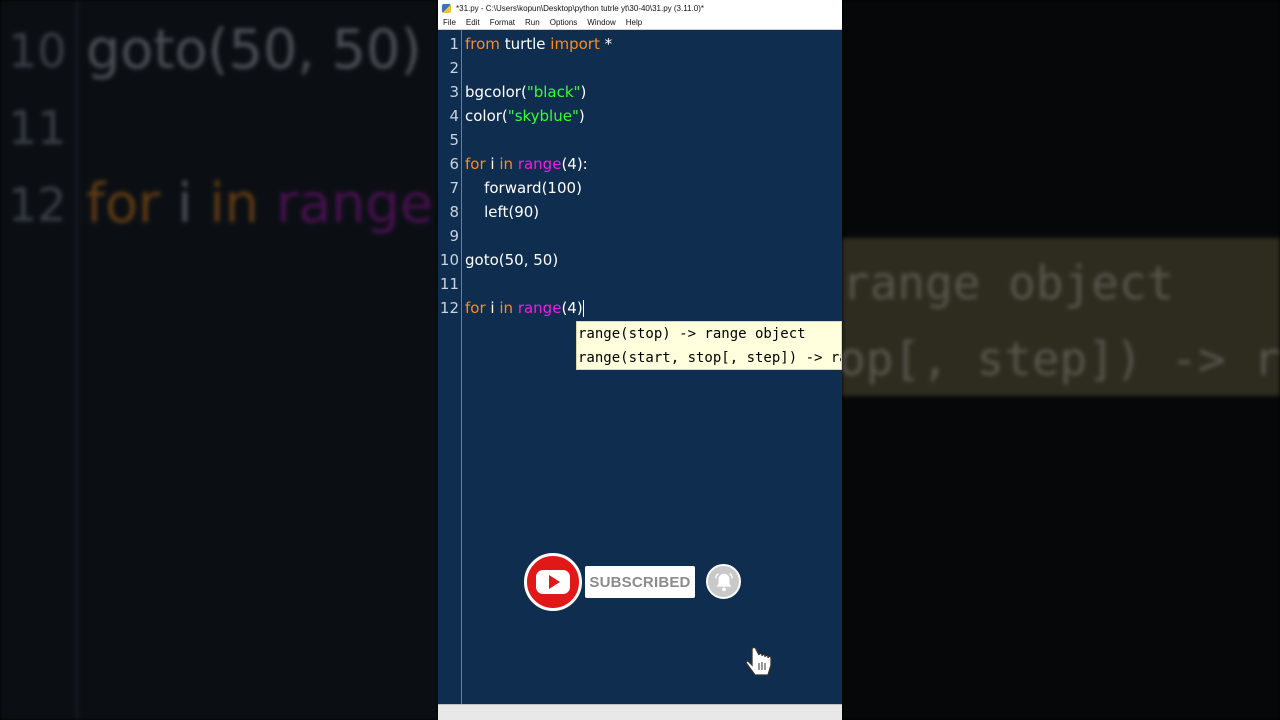 This screenshot has width=1280, height=720. I want to click on menu-window: Window, so click(601, 22).